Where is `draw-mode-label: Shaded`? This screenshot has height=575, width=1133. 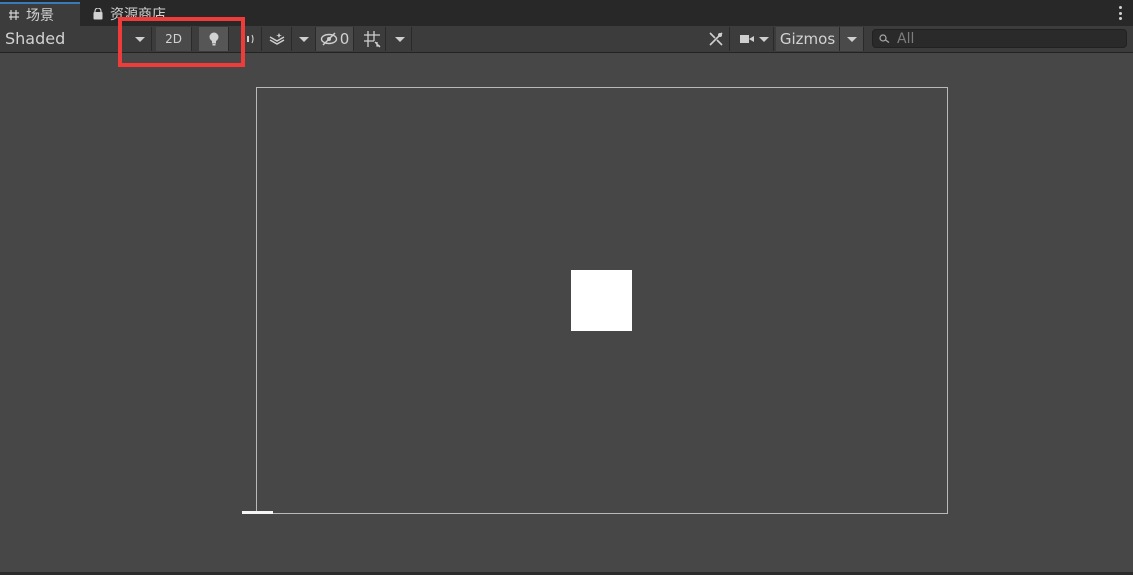
draw-mode-label: Shaded is located at coordinates (35, 38).